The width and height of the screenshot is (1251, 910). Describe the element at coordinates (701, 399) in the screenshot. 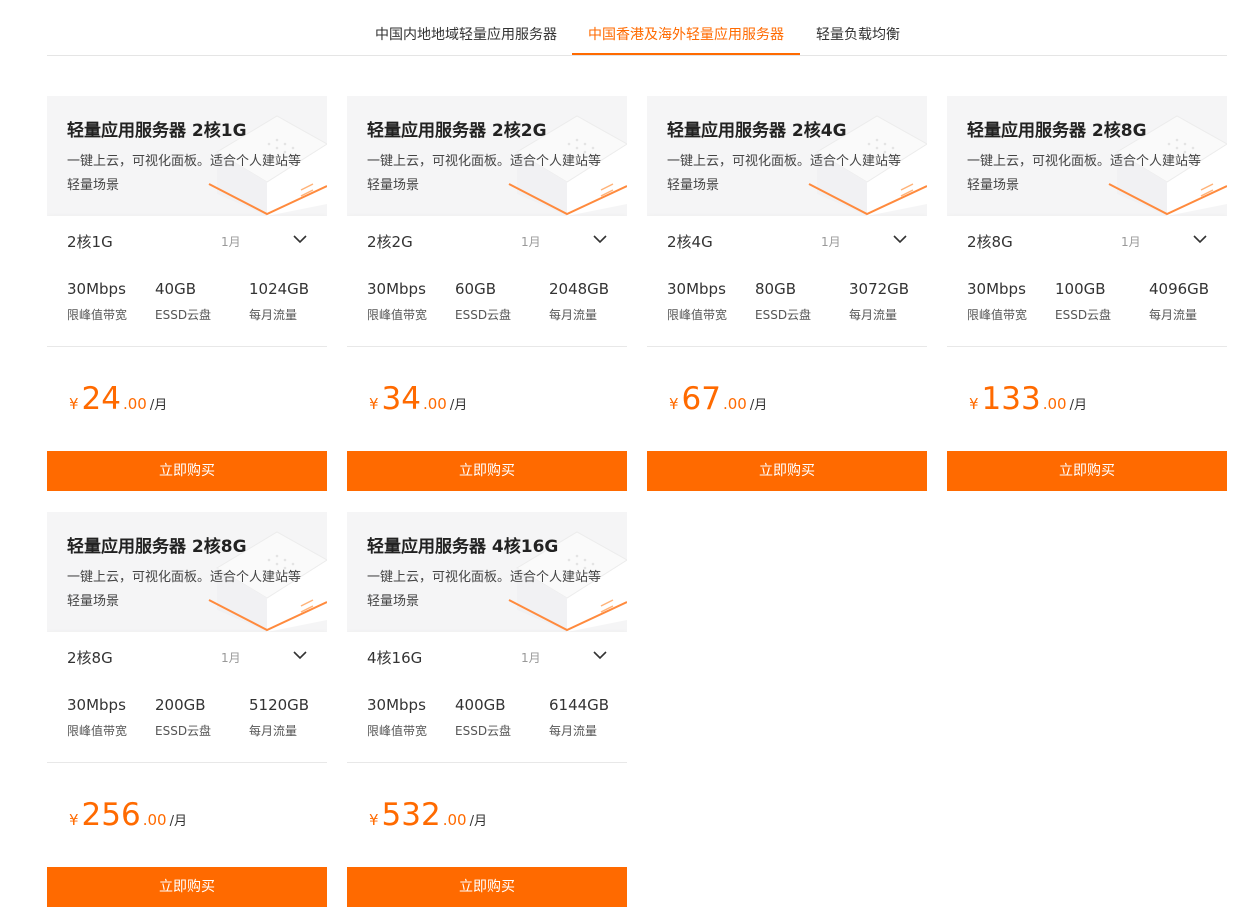

I see `price-integer: 67` at that location.